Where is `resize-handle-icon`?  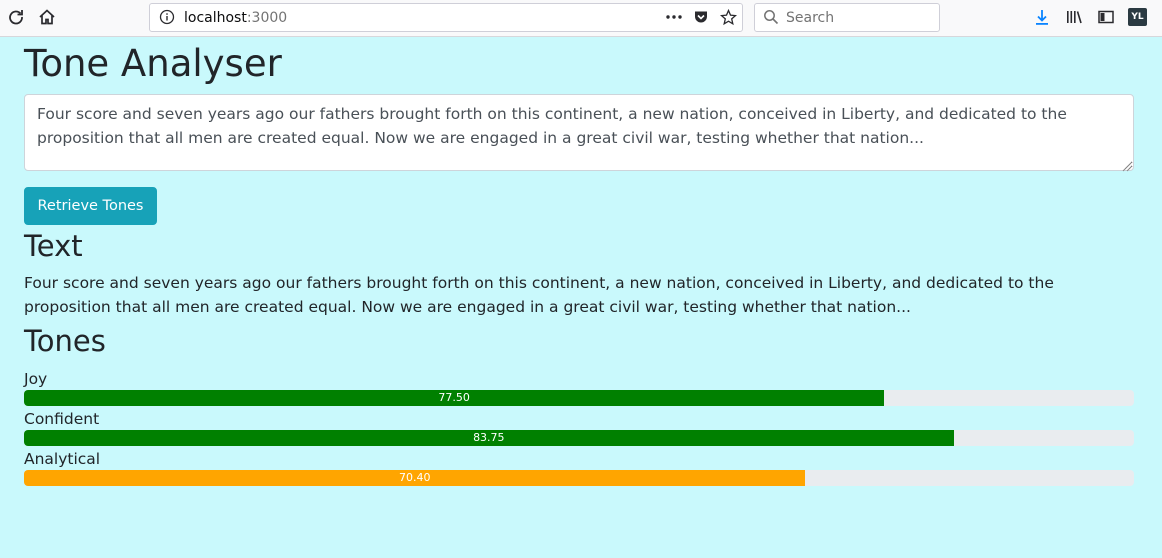 resize-handle-icon is located at coordinates (1126, 164).